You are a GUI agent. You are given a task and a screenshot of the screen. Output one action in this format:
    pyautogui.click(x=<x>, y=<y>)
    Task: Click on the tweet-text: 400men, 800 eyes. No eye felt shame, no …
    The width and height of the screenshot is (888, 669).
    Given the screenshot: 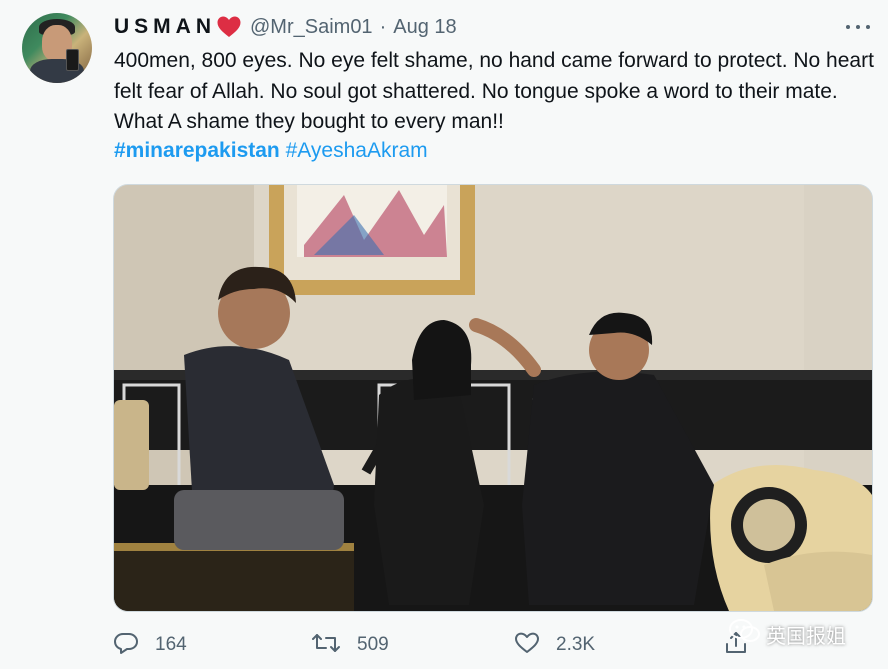 What is the action you would take?
    pyautogui.click(x=494, y=91)
    